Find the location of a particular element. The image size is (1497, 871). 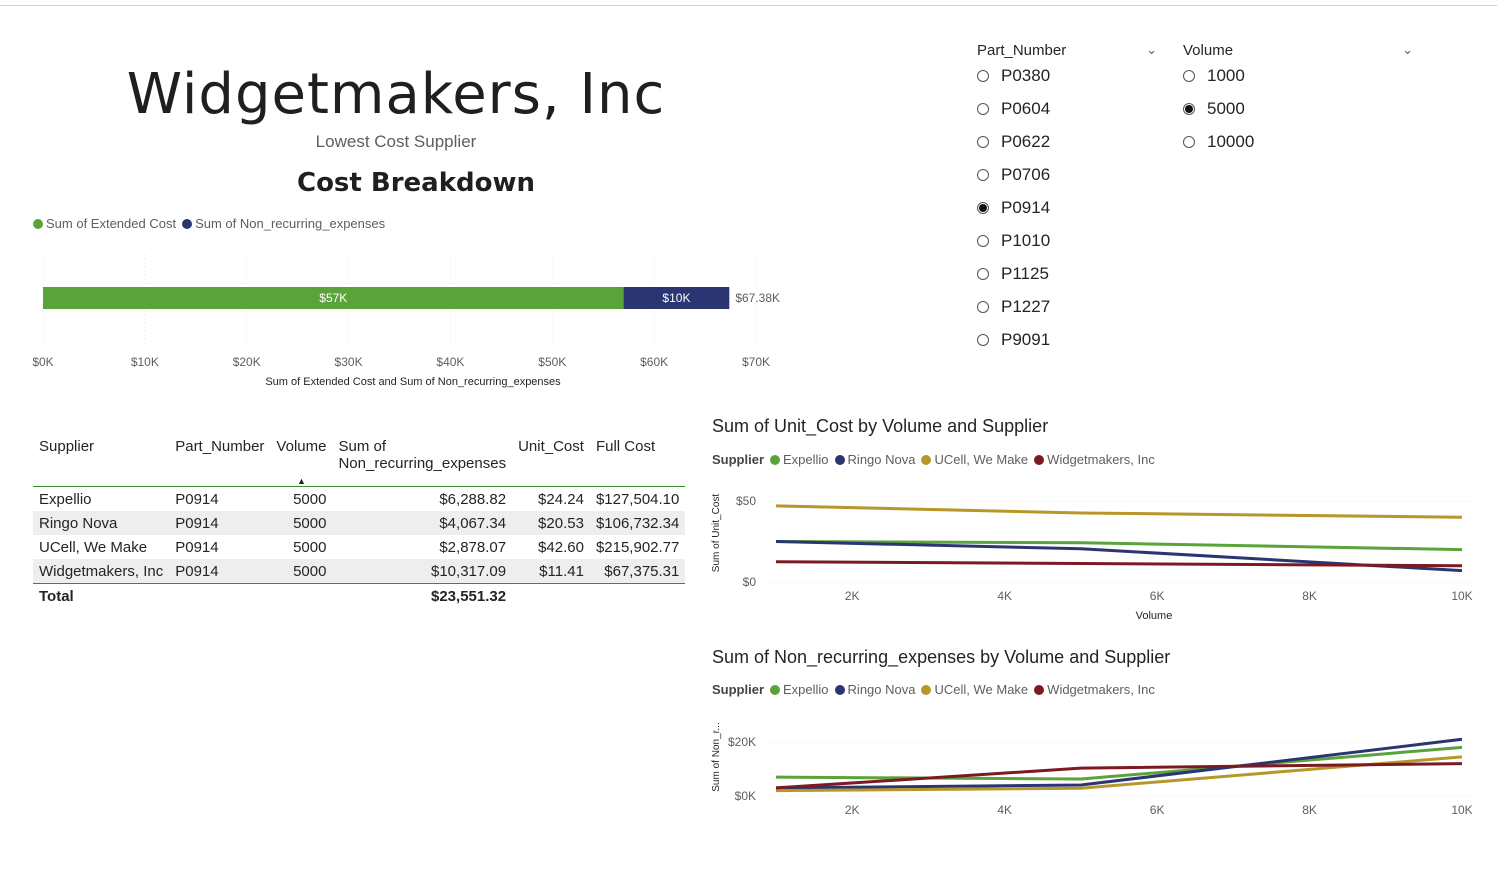

y-tick-label: $20K is located at coordinates (742, 742).